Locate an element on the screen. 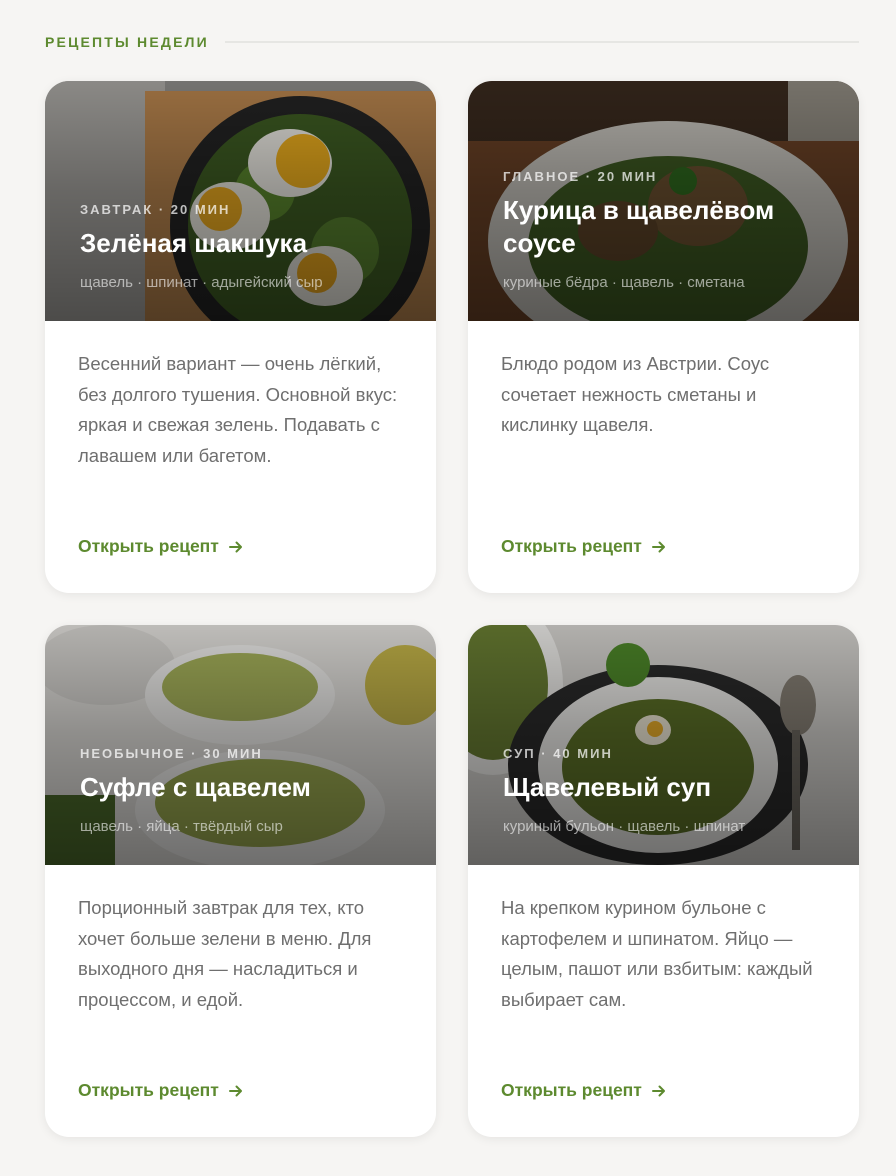 The width and height of the screenshot is (896, 1176). section-header: РЕЦЕПТЫ НЕДЕЛИ is located at coordinates (452, 42).